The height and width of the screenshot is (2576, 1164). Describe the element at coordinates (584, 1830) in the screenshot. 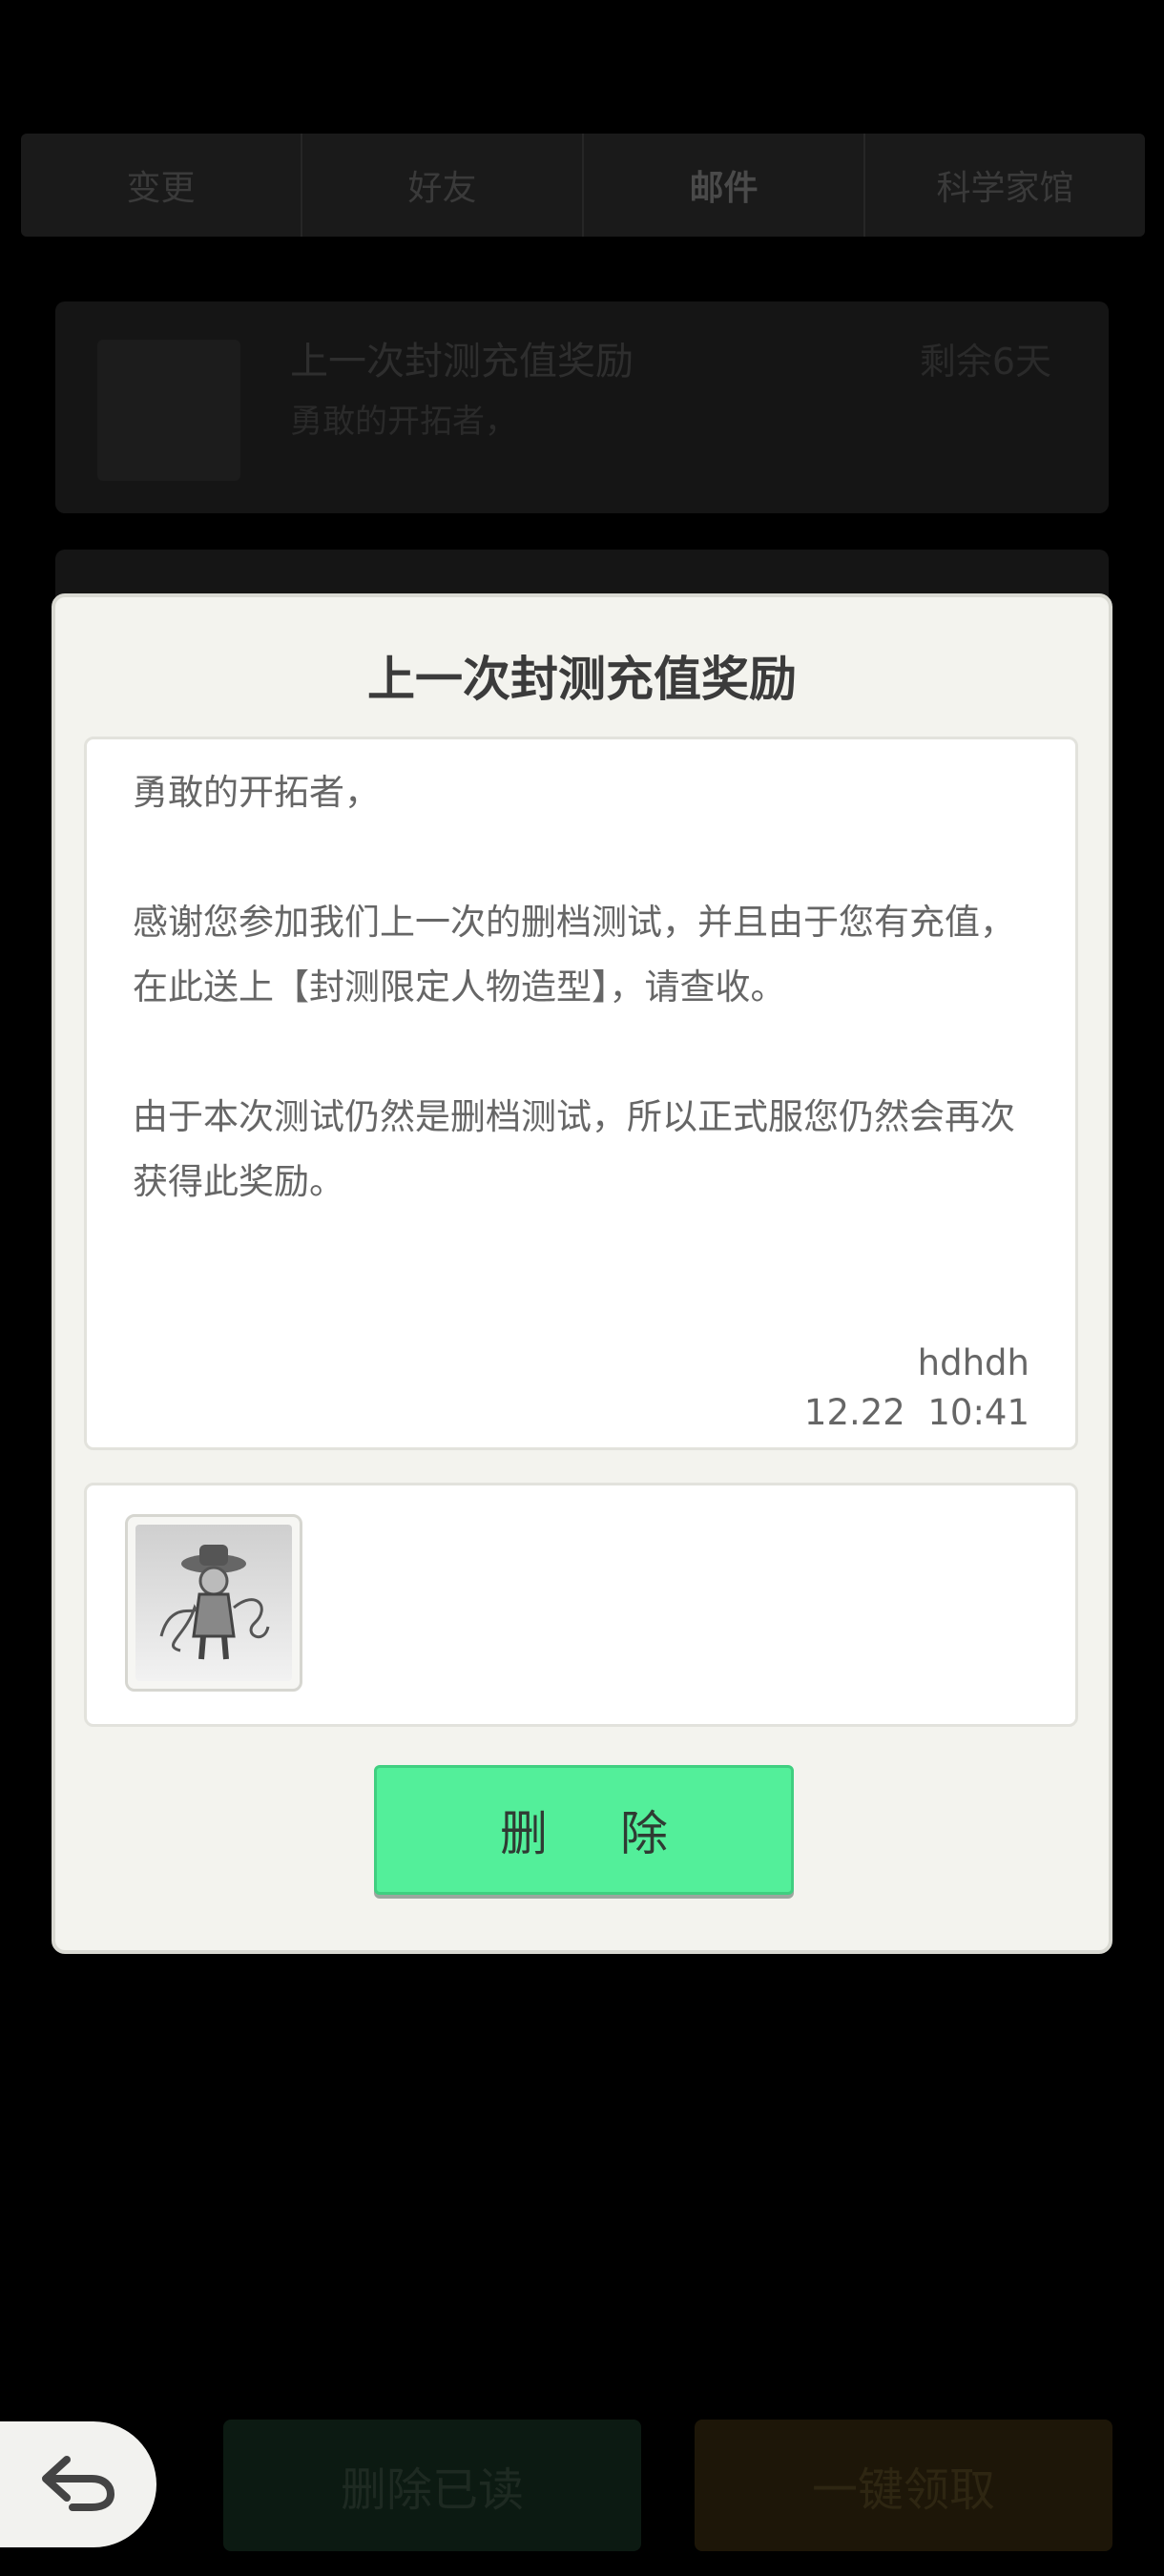

I see `delete-button: 删 除` at that location.